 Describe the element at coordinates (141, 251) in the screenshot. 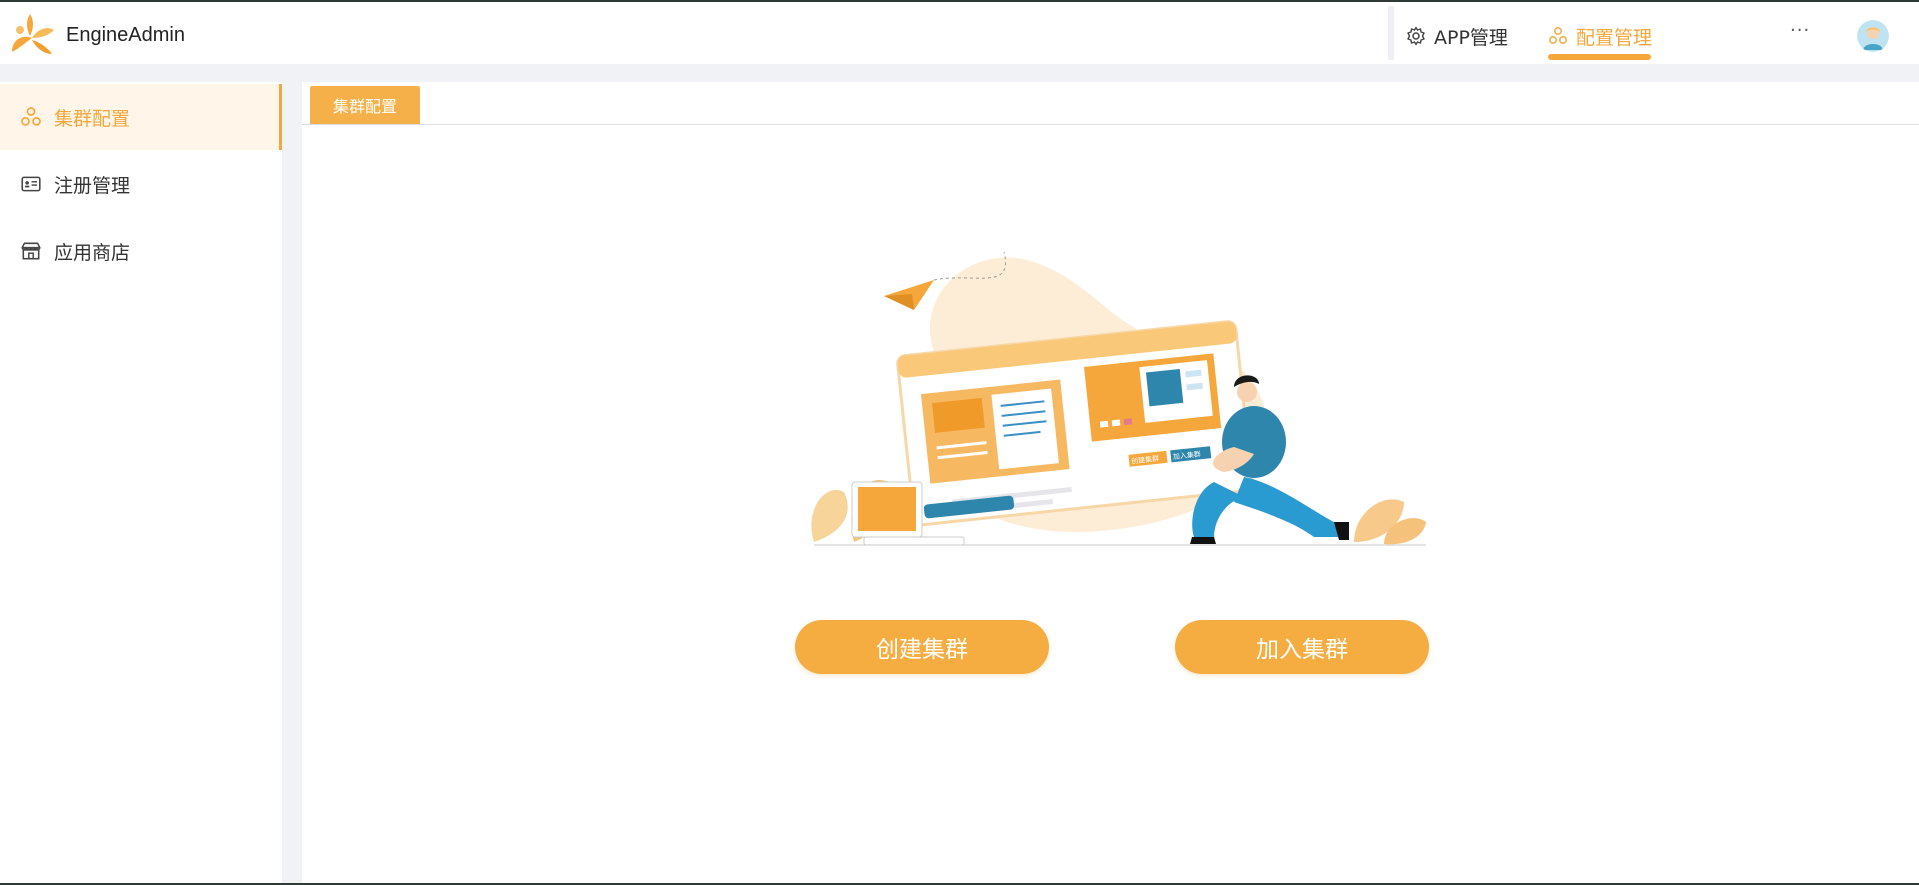

I see `sidebar-item-app-store: 应用商店` at that location.